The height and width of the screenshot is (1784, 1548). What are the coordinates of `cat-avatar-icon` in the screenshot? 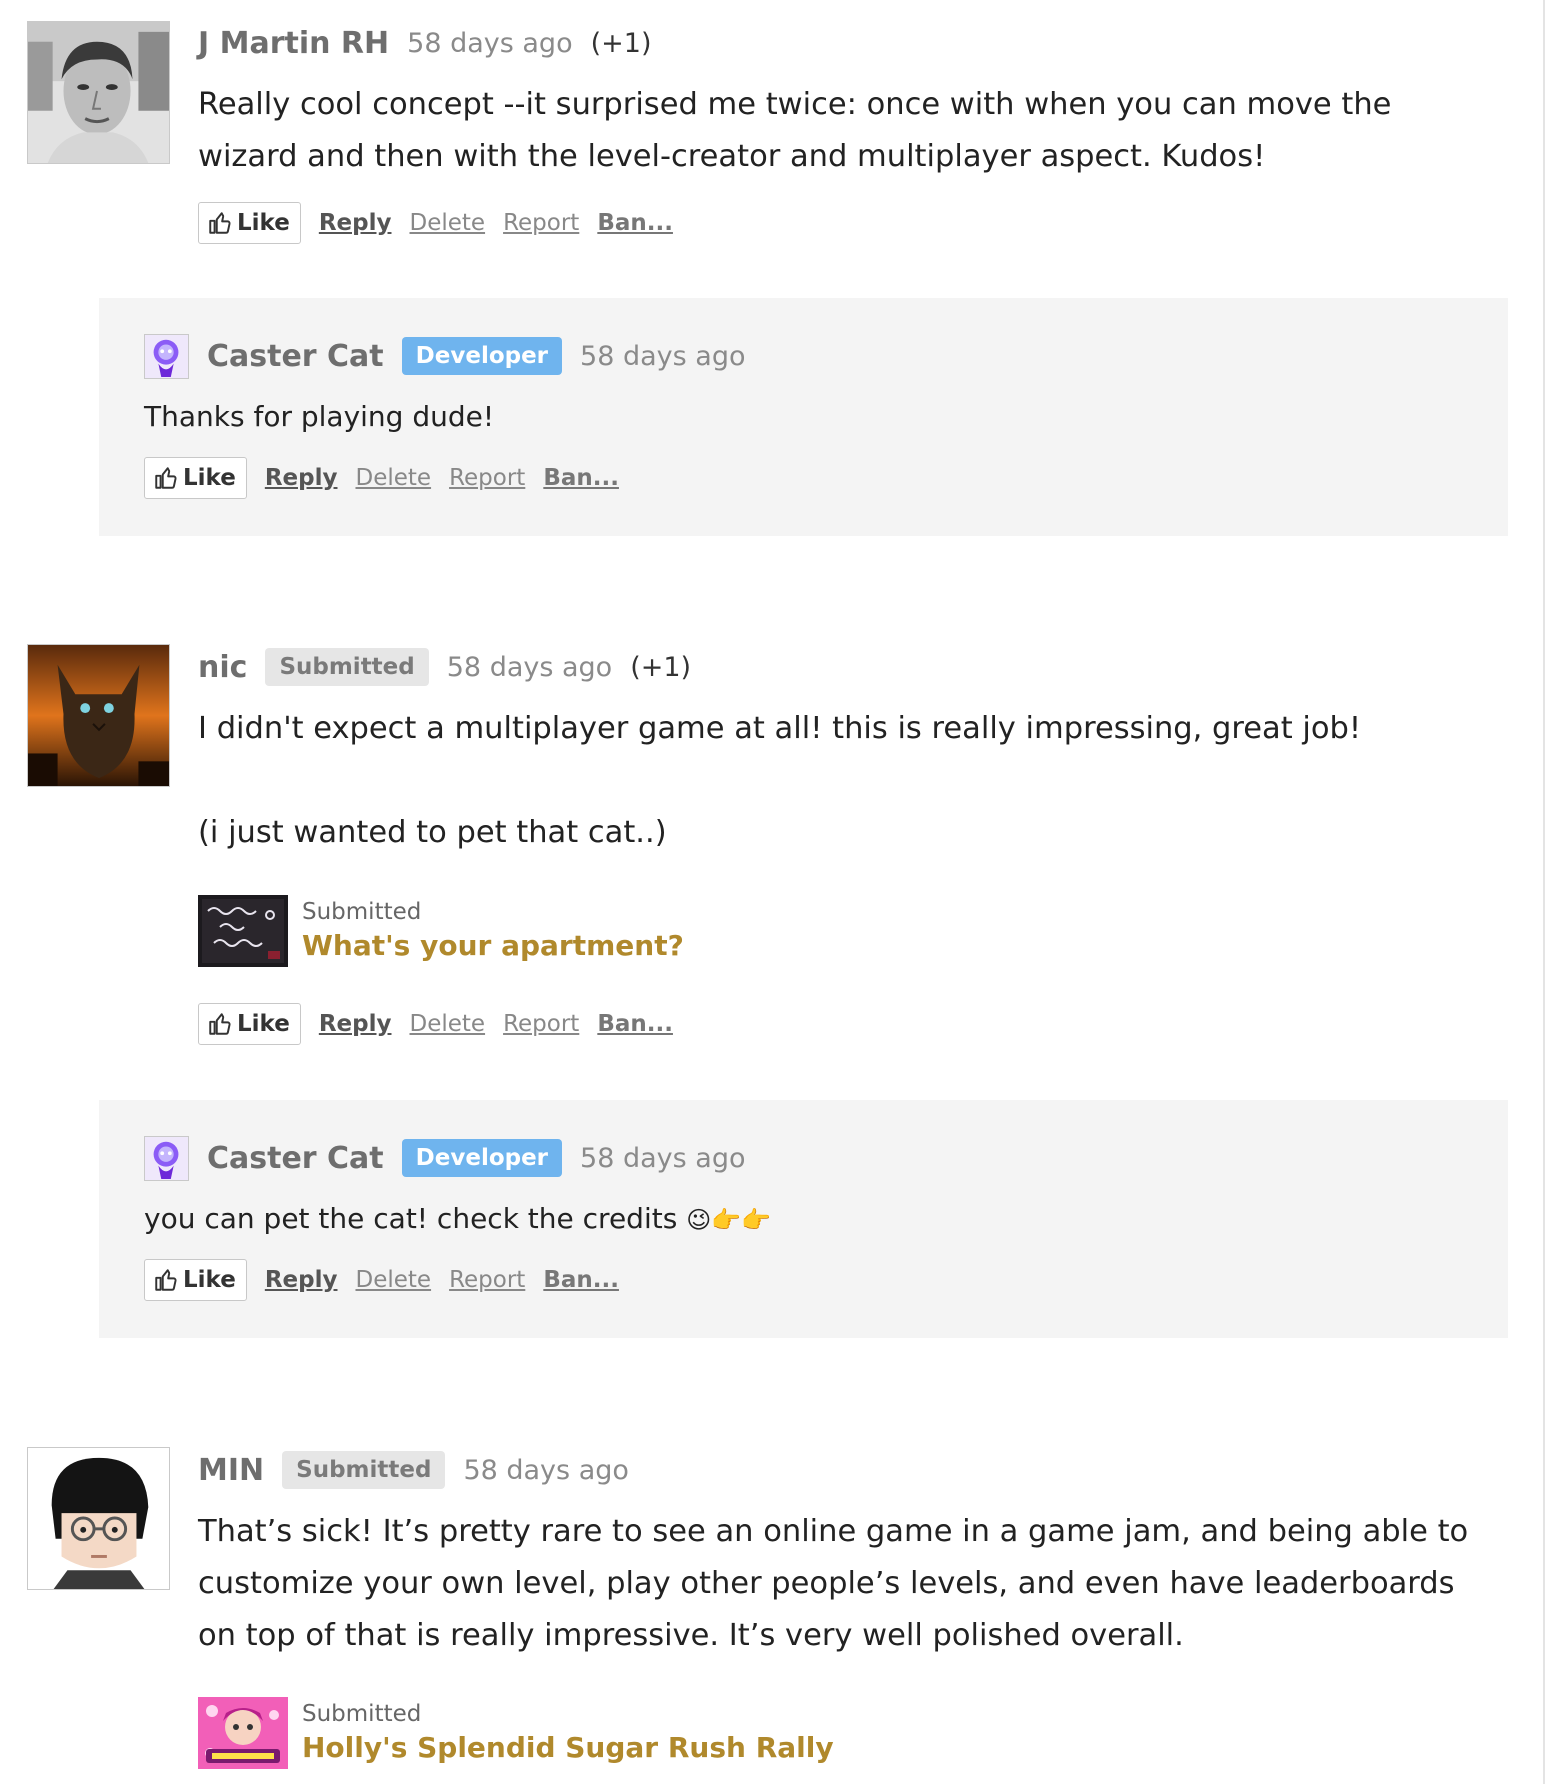 It's located at (98, 715).